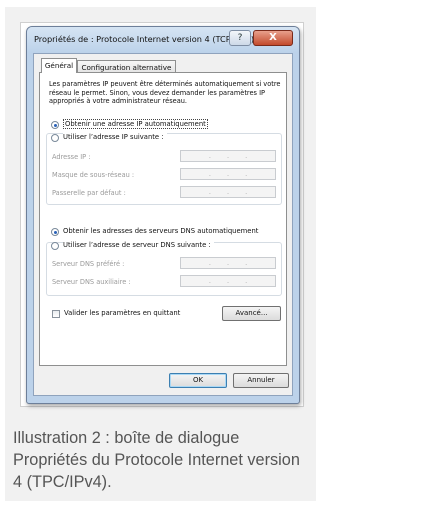 This screenshot has width=427, height=505. I want to click on cancel-button: Annuler, so click(261, 380).